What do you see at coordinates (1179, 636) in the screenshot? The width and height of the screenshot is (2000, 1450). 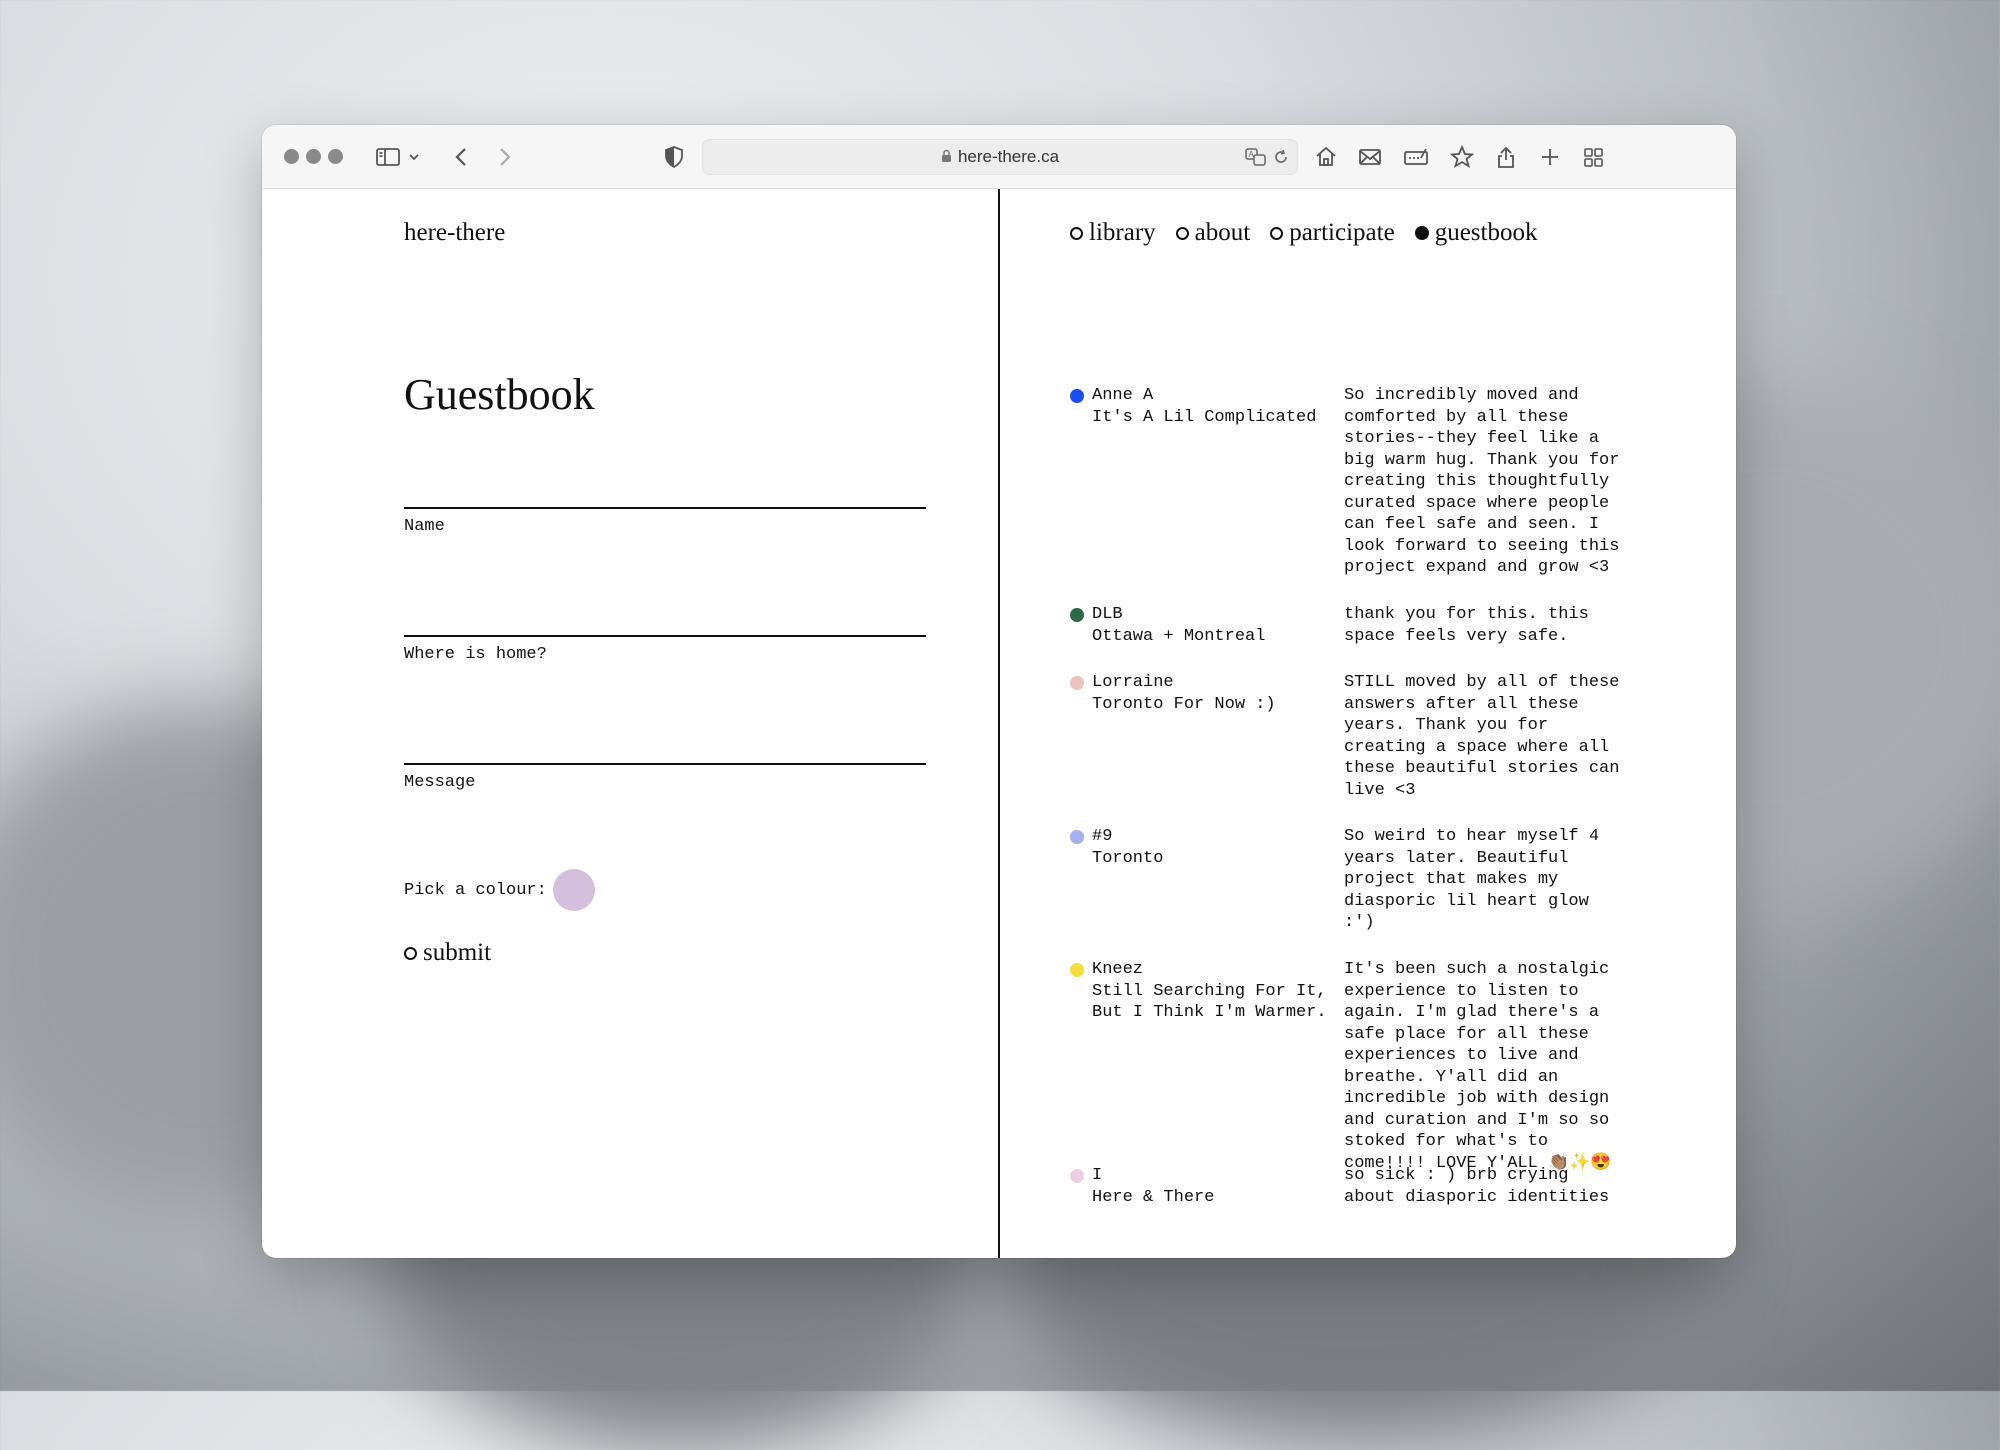 I see `entry-home: Ottawa + Montreal` at bounding box center [1179, 636].